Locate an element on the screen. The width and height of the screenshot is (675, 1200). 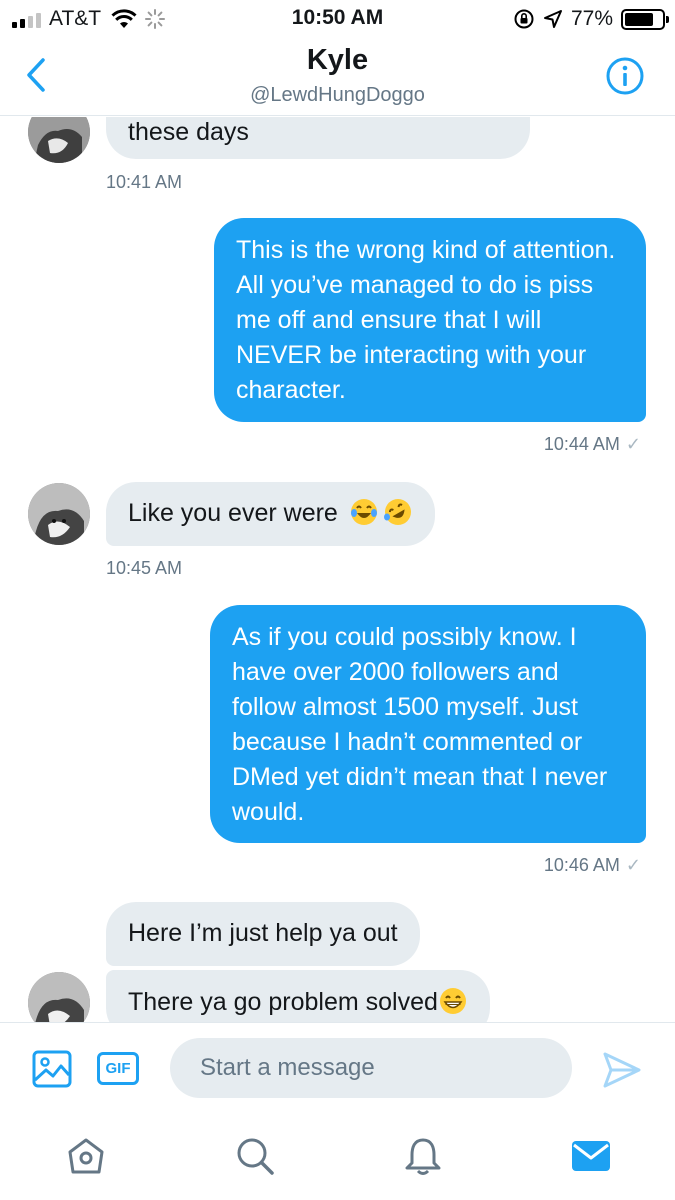
tab-home is located at coordinates (86, 1156).